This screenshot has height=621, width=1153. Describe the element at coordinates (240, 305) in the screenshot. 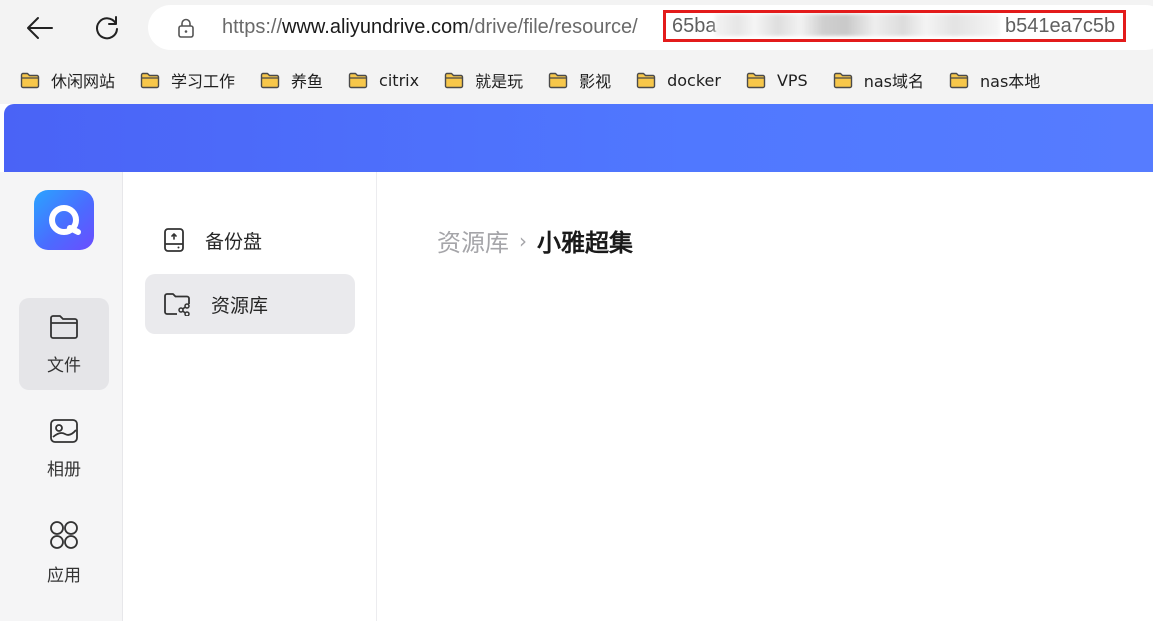

I see `sidenav-label-resource-library: 资源库` at that location.